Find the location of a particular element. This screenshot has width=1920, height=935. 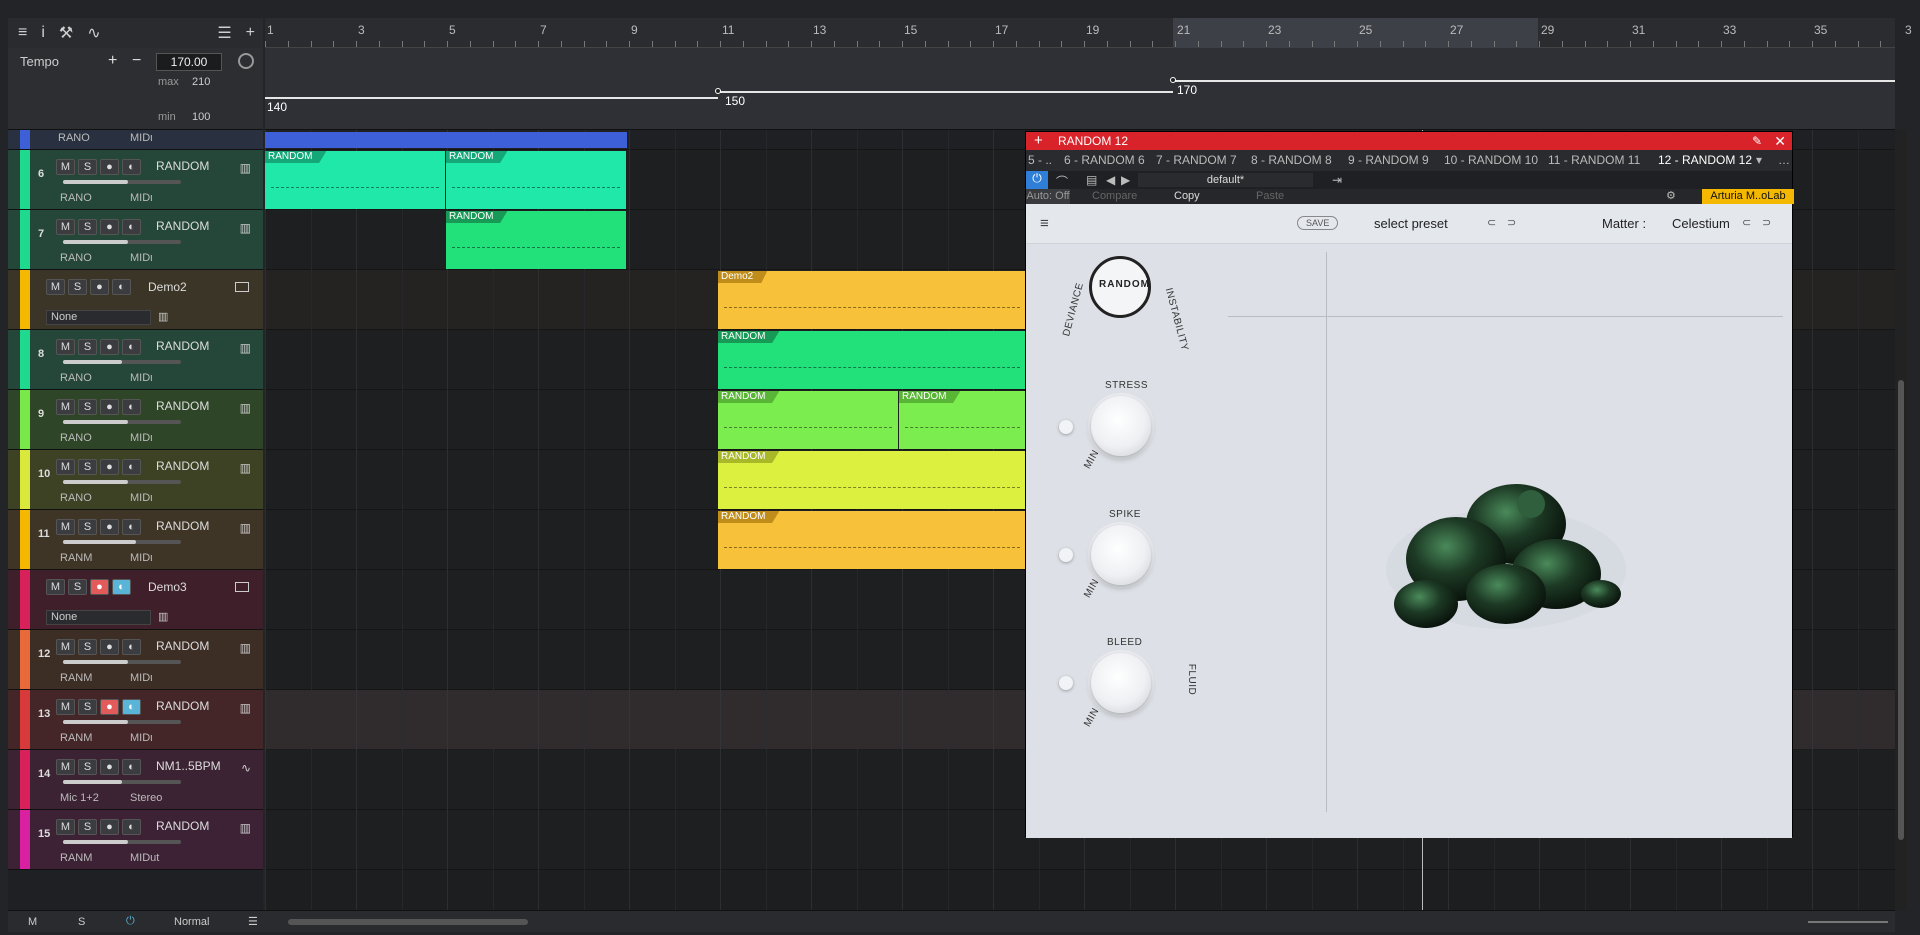

tempo-max-value: 210 is located at coordinates (201, 82).